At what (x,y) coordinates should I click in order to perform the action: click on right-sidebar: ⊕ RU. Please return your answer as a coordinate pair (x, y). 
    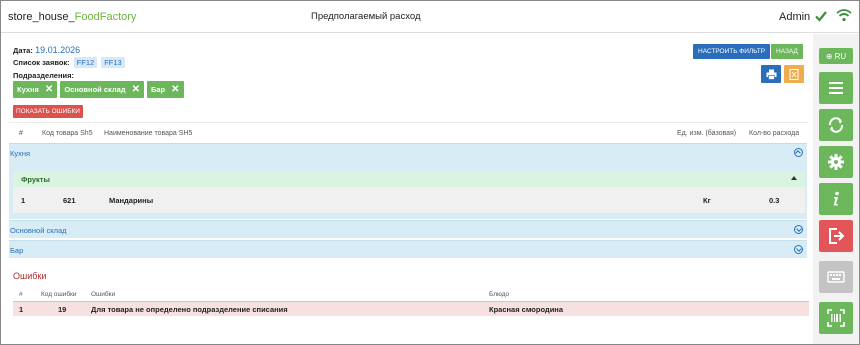
    Looking at the image, I should click on (836, 189).